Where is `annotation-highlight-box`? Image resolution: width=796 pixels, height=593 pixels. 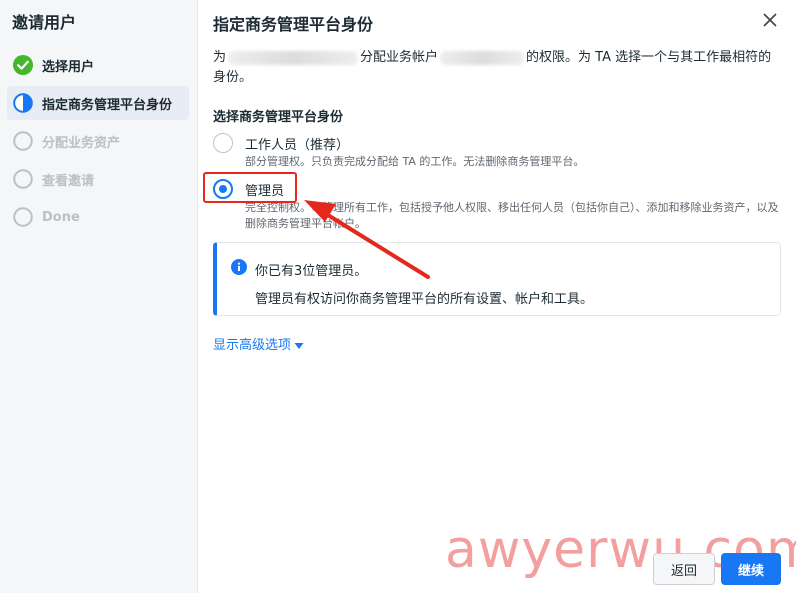
annotation-highlight-box is located at coordinates (250, 187).